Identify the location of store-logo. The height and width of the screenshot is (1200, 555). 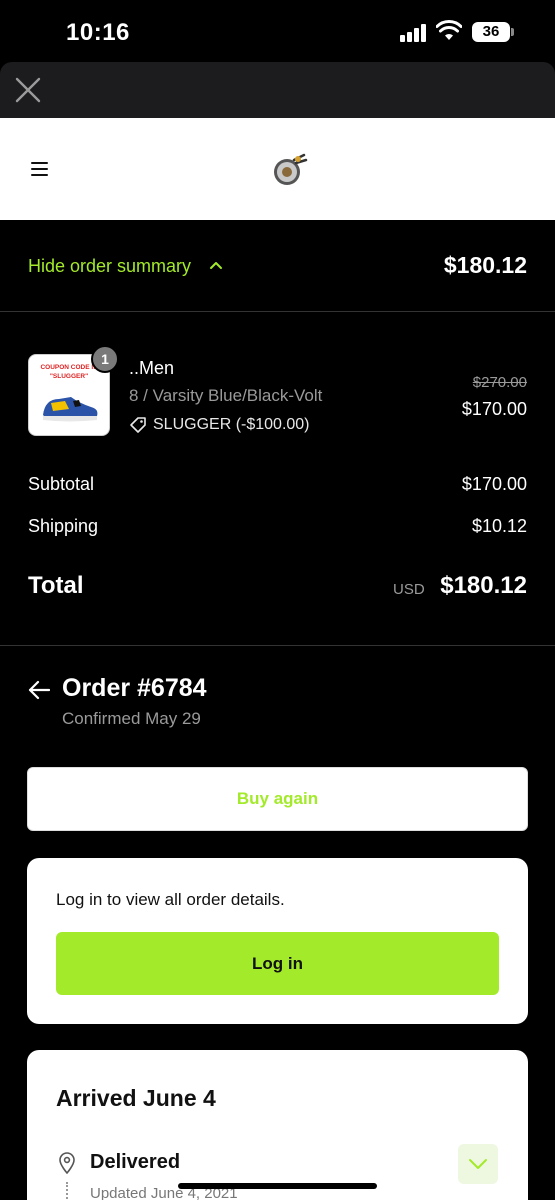
(289, 170).